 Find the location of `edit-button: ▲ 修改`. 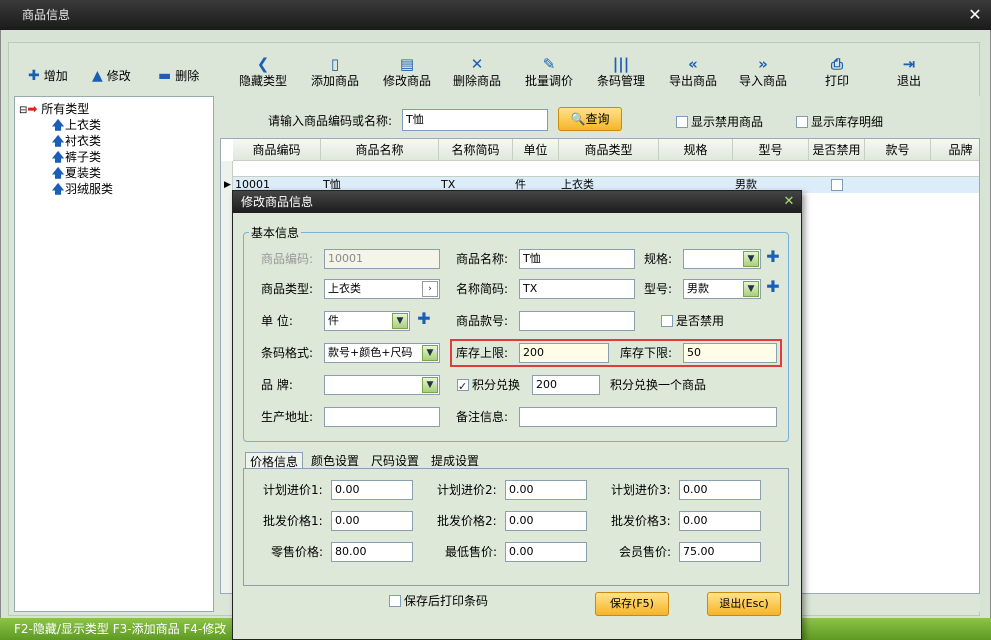

edit-button: ▲ 修改 is located at coordinates (111, 76).